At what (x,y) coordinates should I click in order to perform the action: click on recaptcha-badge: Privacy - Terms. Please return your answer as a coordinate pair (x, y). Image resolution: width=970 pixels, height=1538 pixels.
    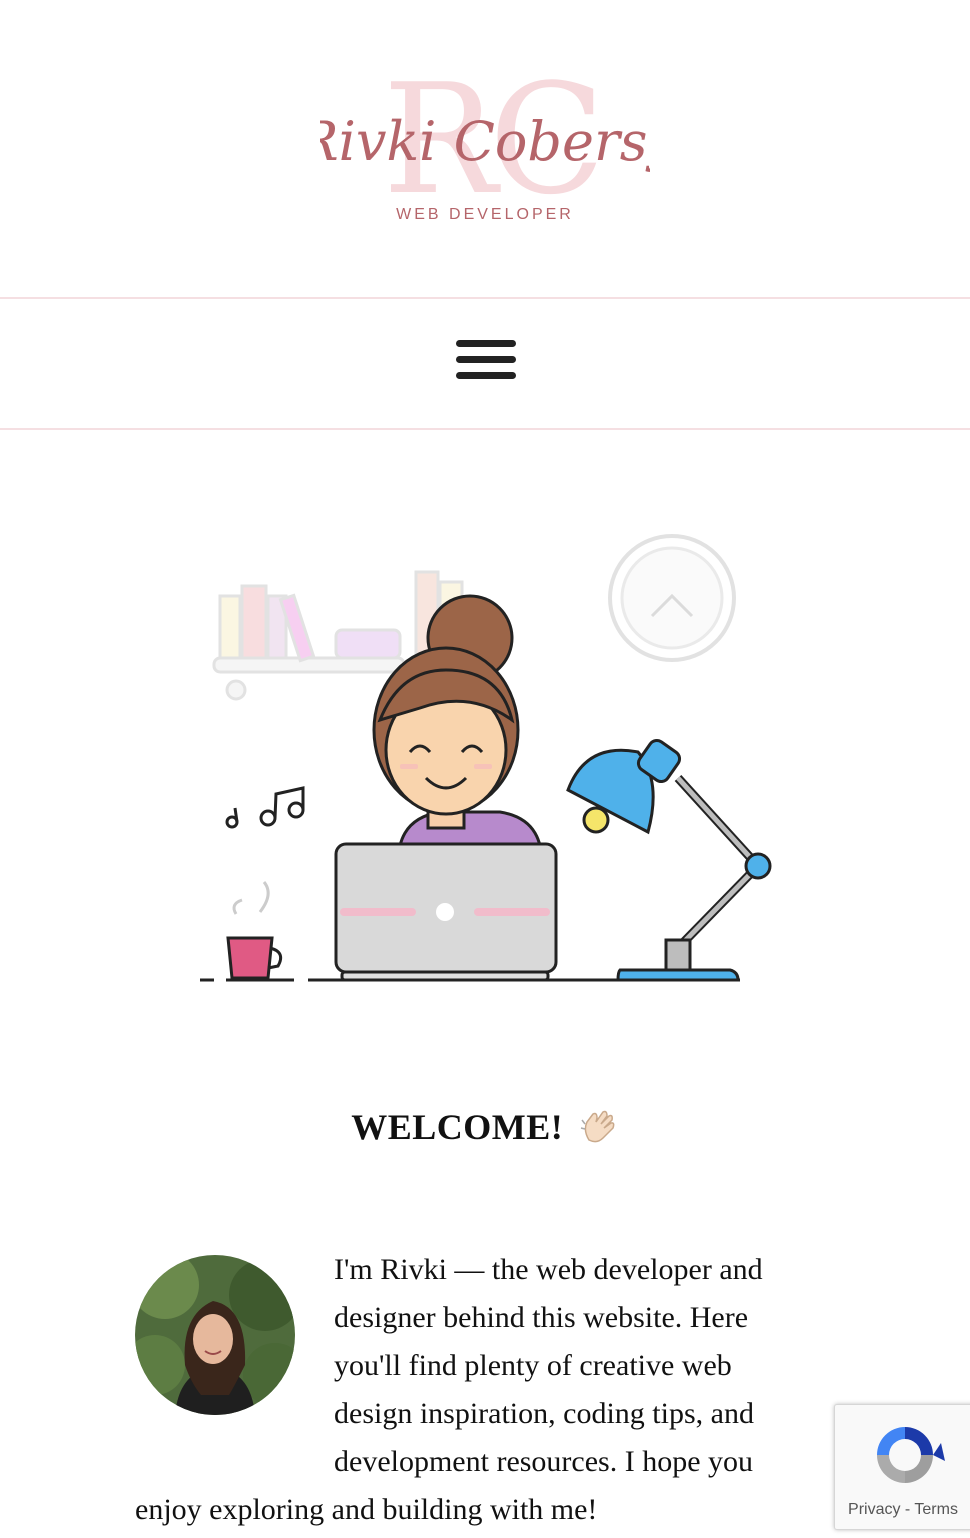
    Looking at the image, I should click on (902, 1467).